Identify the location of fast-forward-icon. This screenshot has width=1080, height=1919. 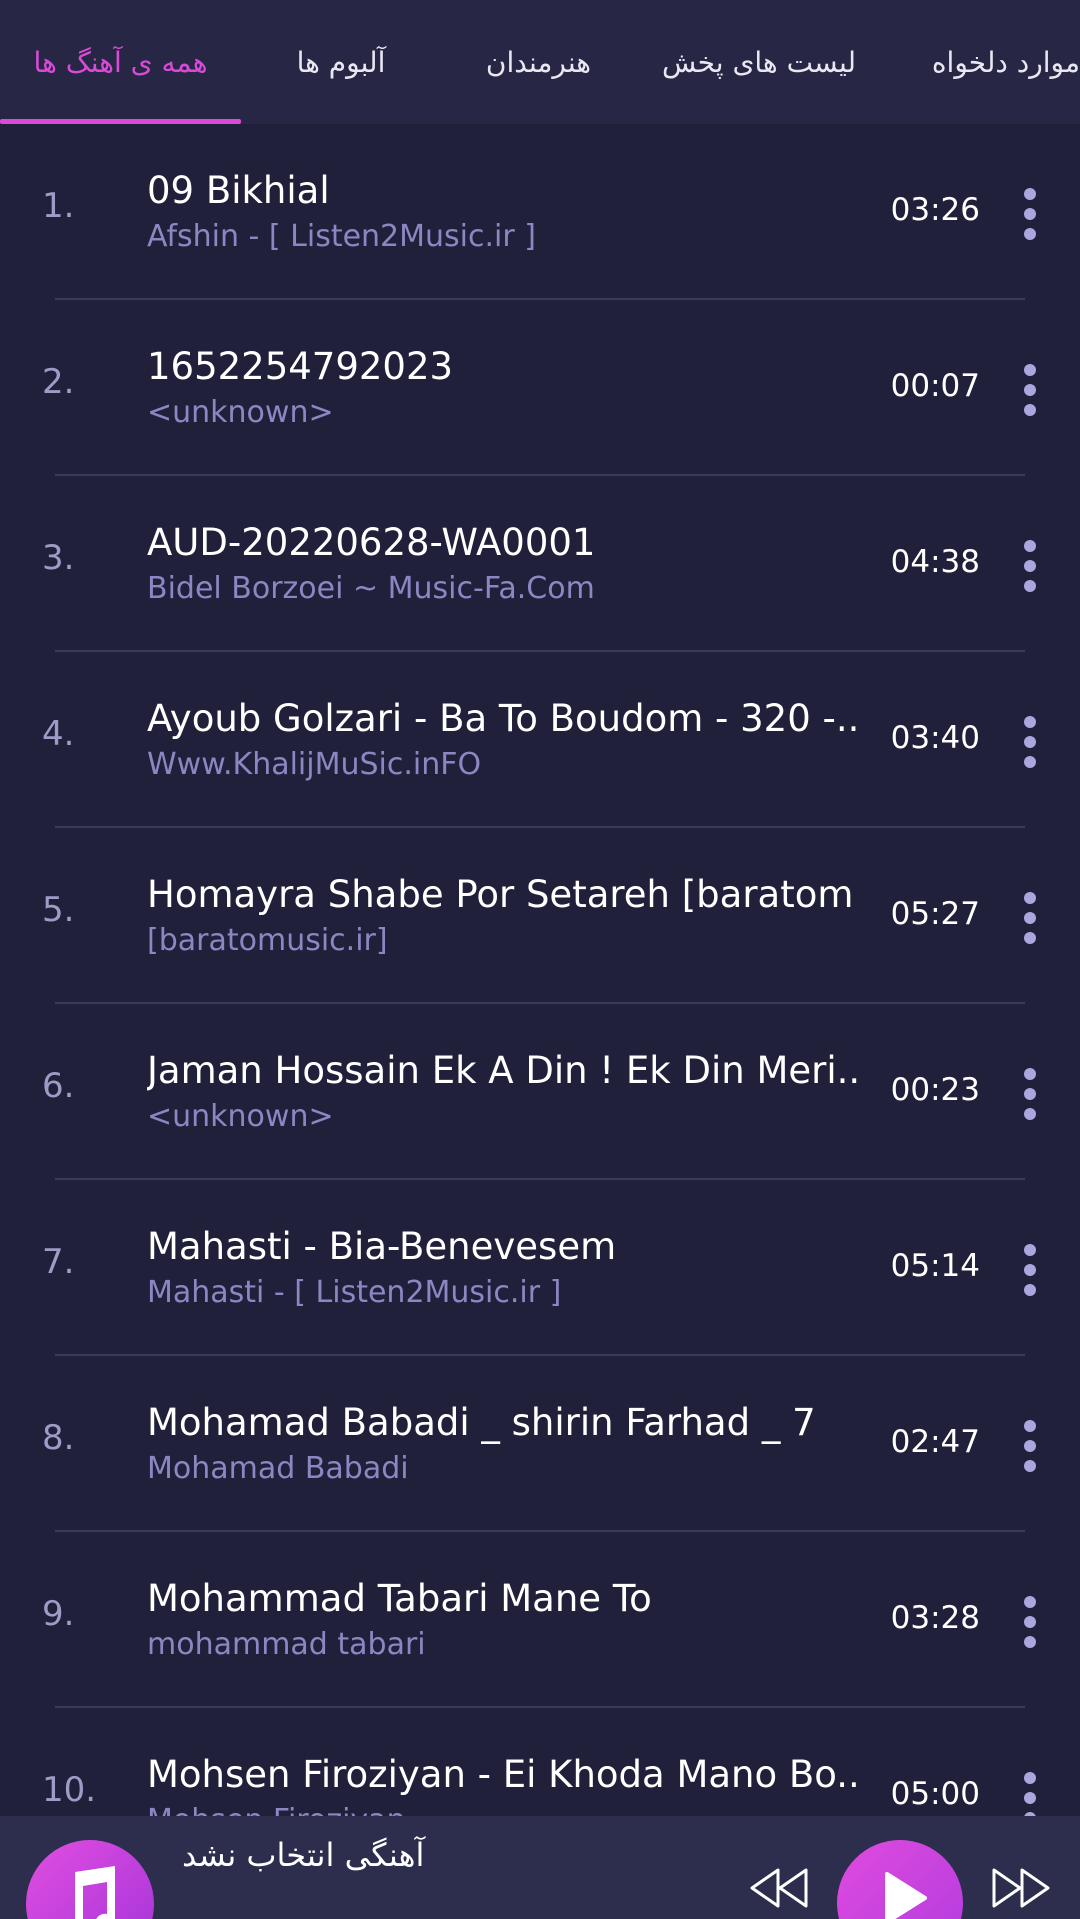
(1021, 1888).